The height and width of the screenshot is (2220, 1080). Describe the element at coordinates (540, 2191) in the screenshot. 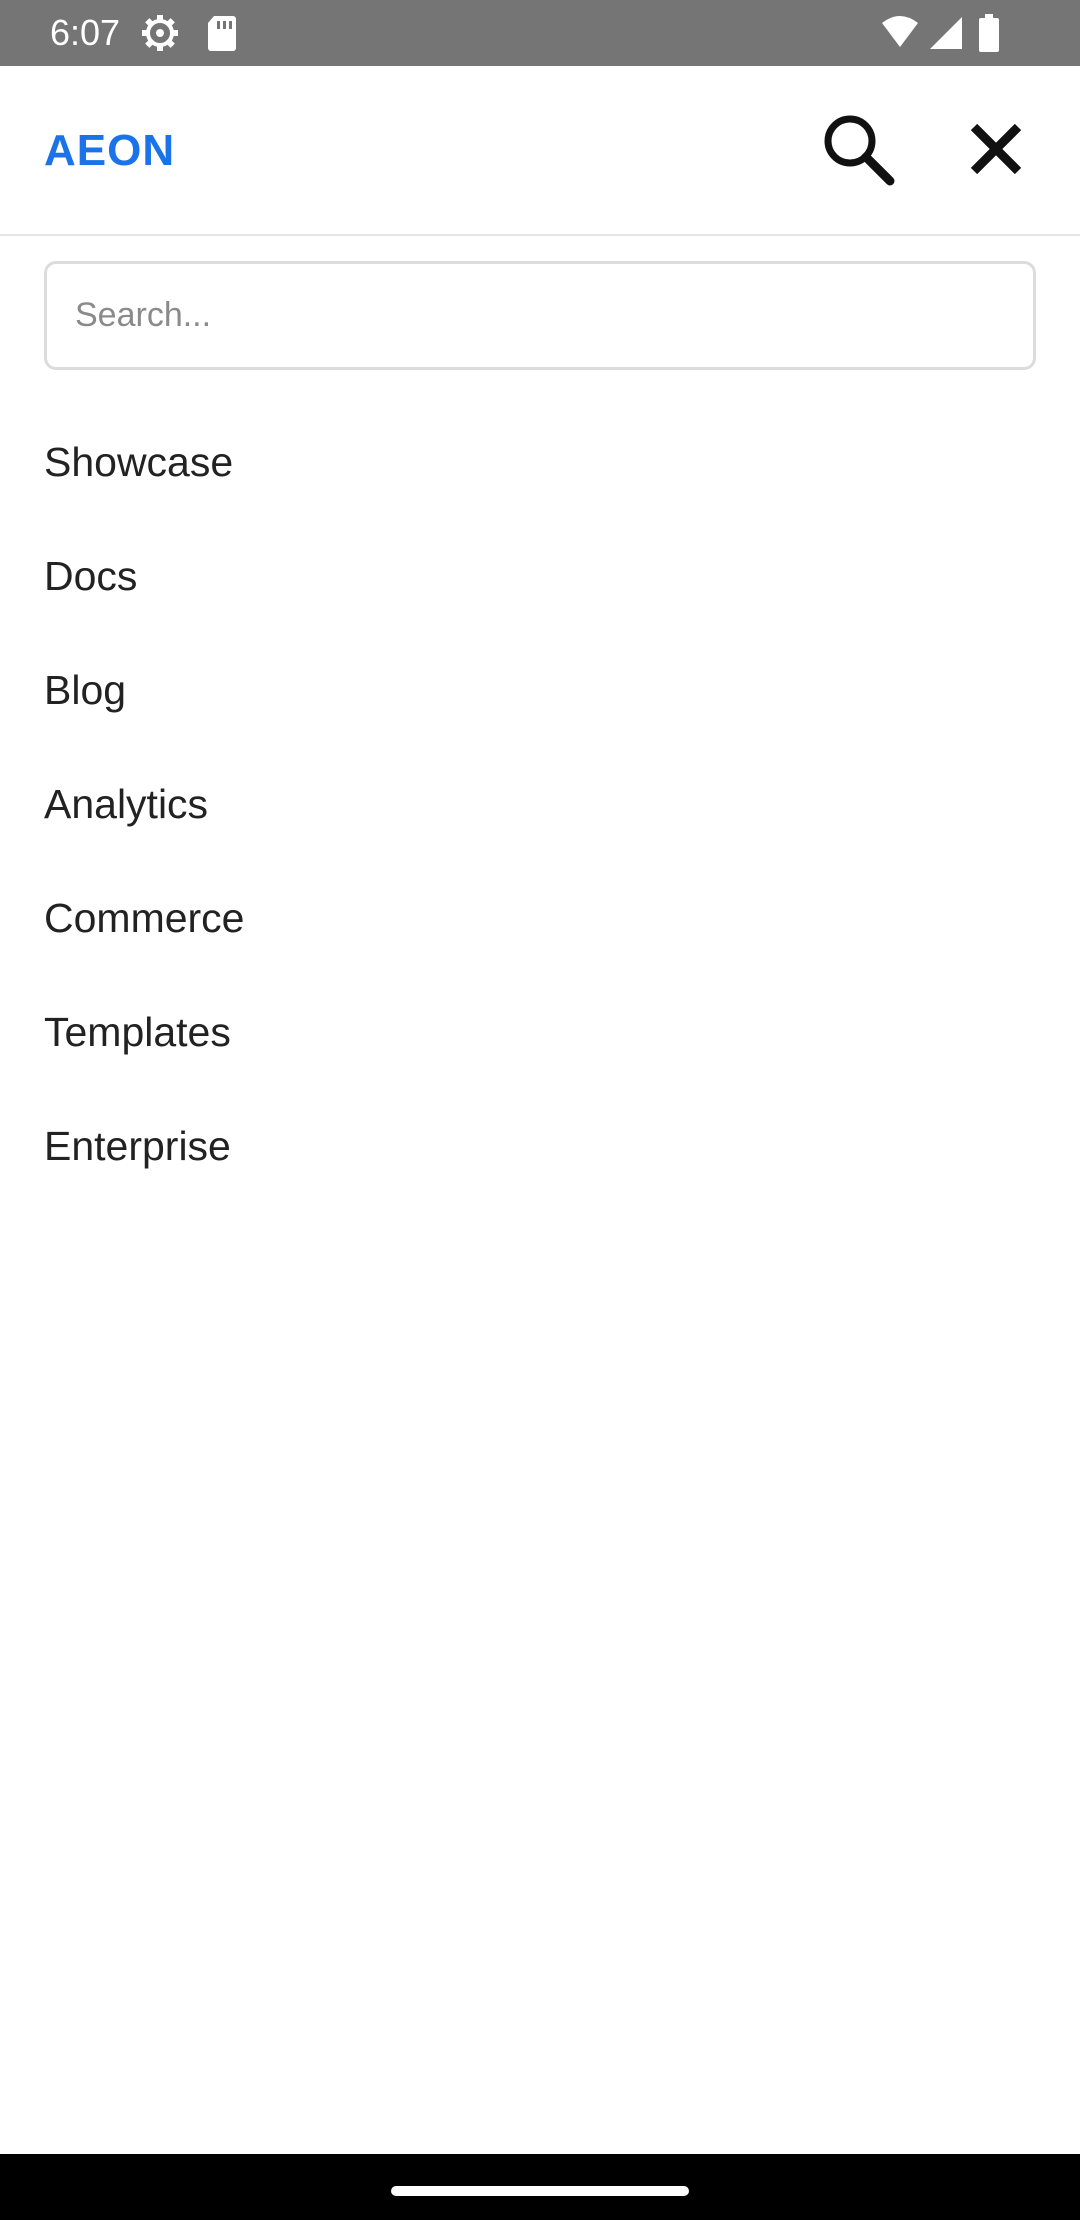

I see `home-indicator` at that location.